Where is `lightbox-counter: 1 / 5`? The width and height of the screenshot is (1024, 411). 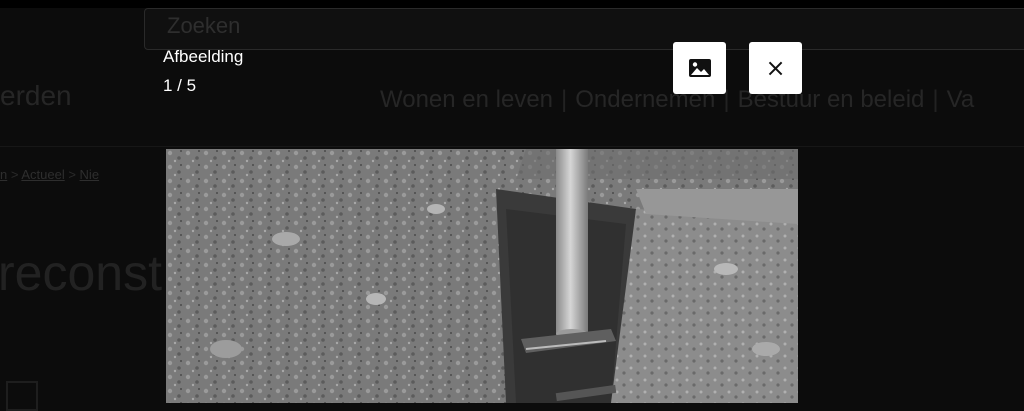
lightbox-counter: 1 / 5 is located at coordinates (180, 85).